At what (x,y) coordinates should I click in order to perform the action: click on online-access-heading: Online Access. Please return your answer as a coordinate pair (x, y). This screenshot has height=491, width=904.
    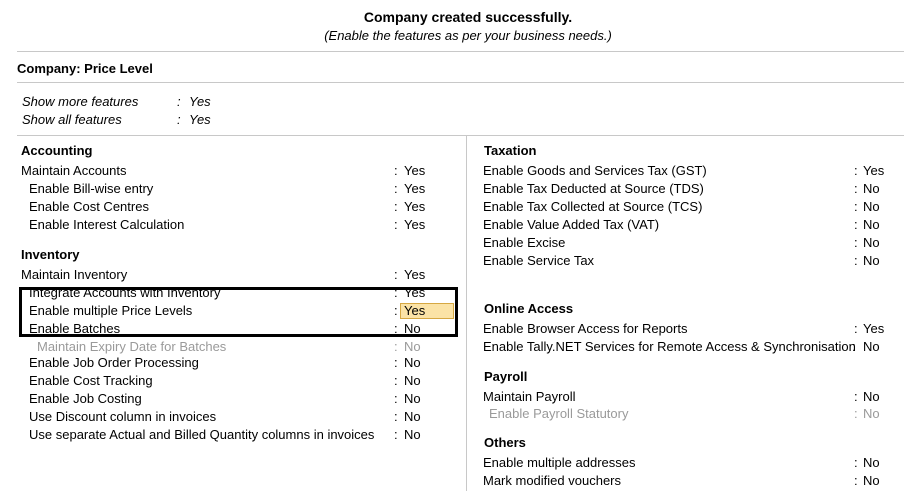
    Looking at the image, I should click on (529, 308).